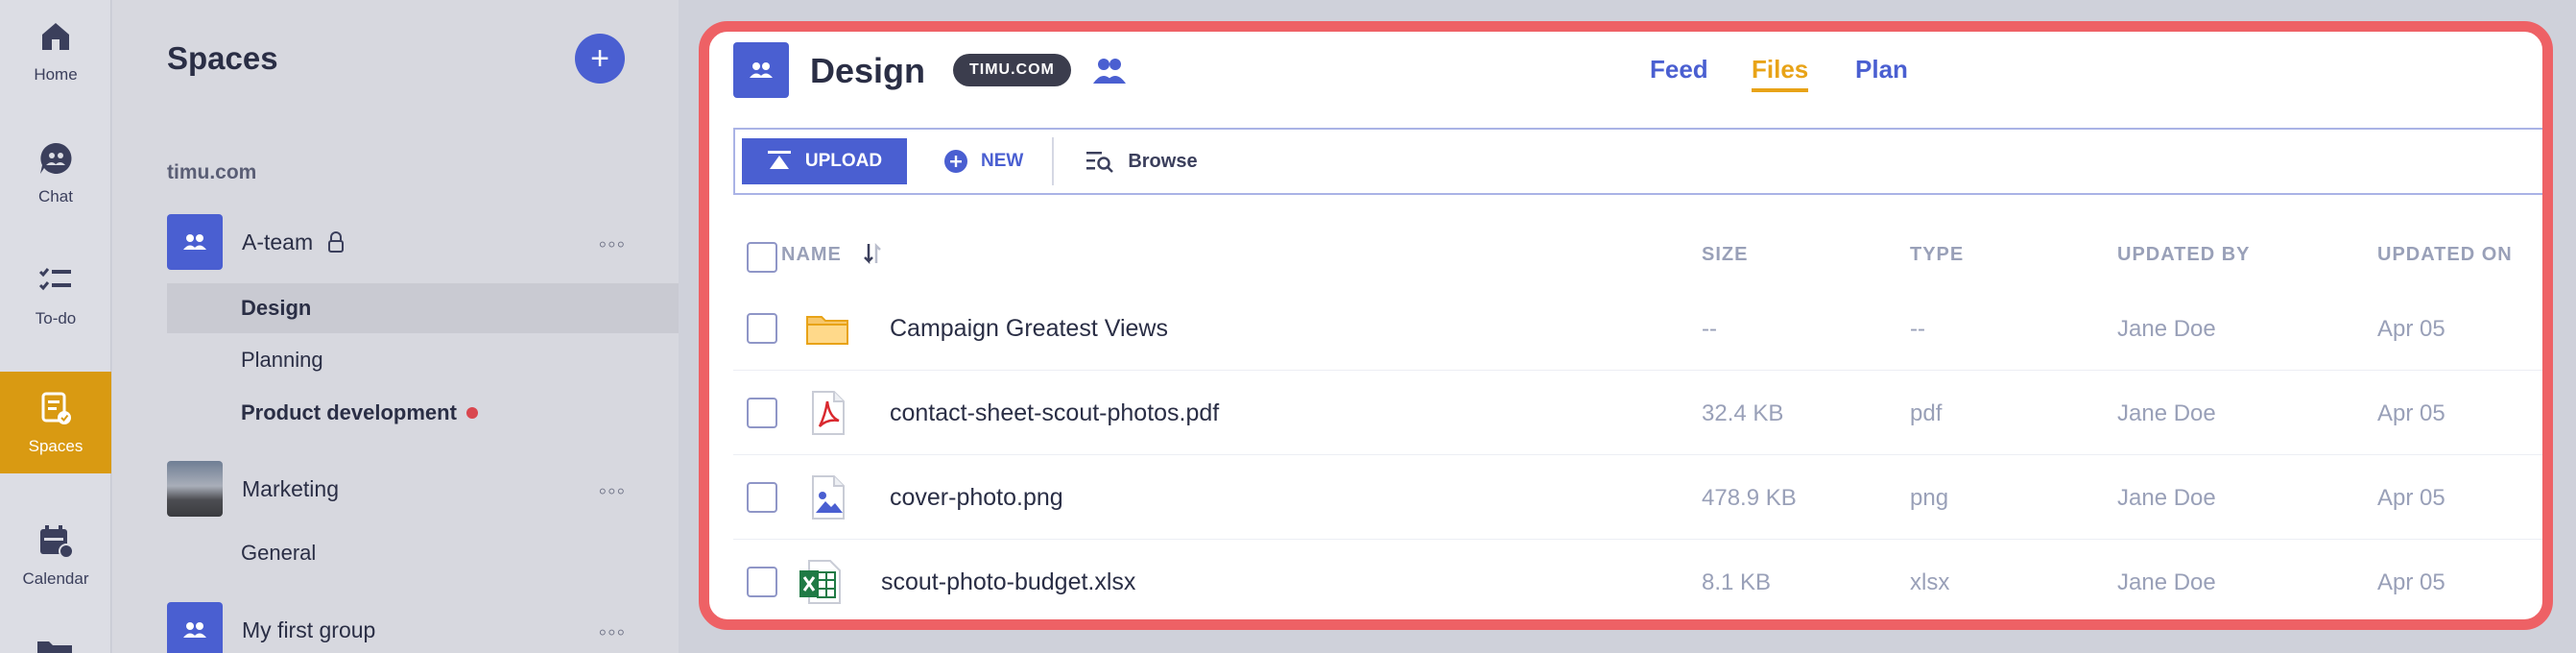 Image resolution: width=2576 pixels, height=653 pixels. Describe the element at coordinates (1929, 498) in the screenshot. I see `file-type: png` at that location.